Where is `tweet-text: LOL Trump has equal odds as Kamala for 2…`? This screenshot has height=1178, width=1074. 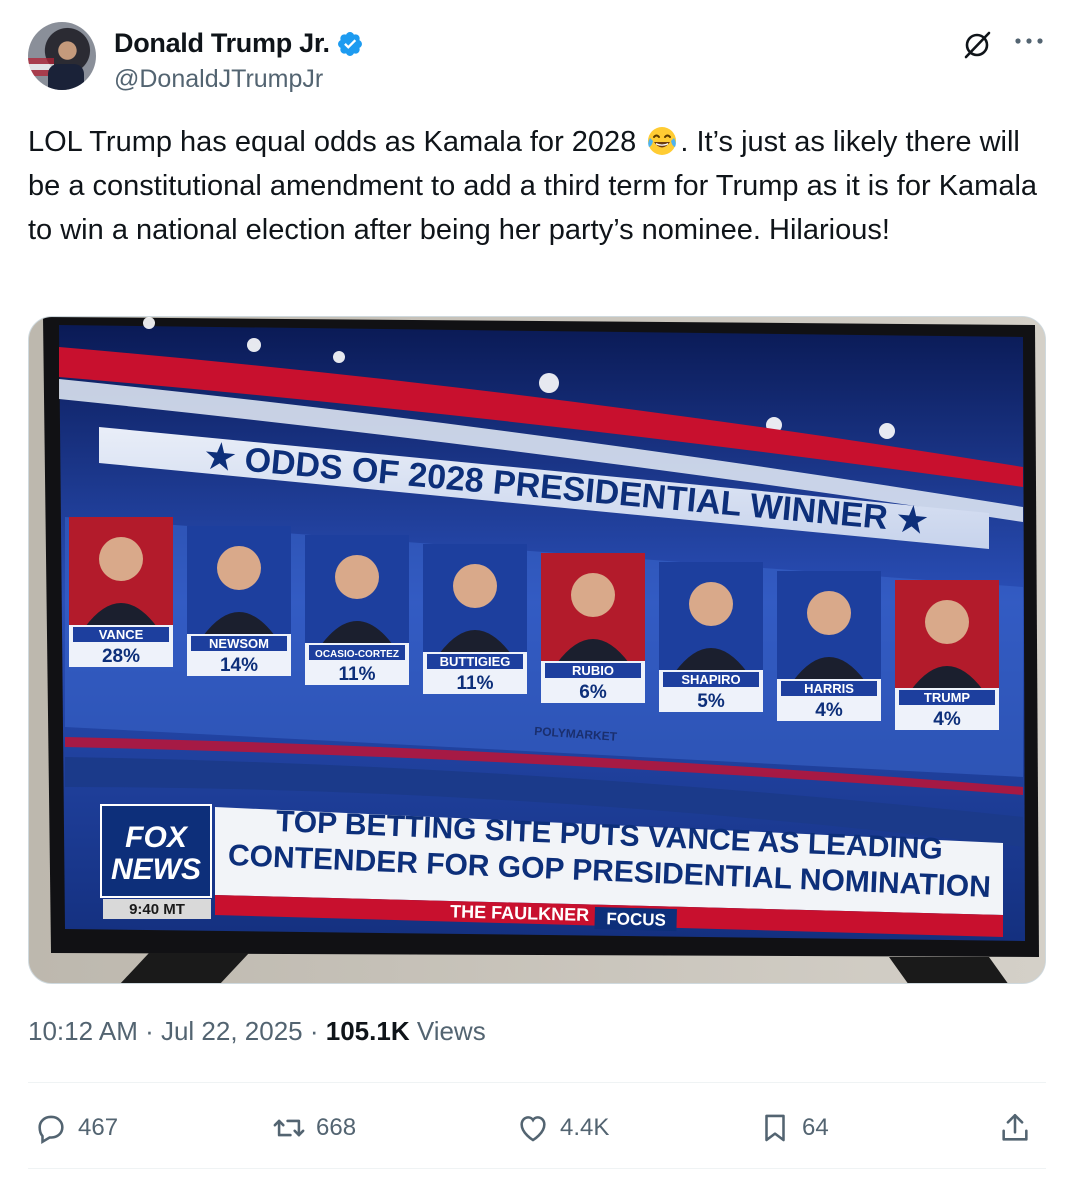 tweet-text: LOL Trump has equal odds as Kamala for 2… is located at coordinates (538, 186).